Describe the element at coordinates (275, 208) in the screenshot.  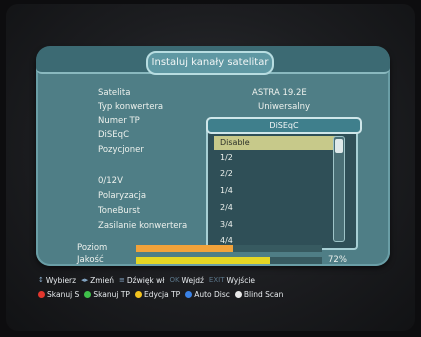
I see `dropdown-option: 2/4` at that location.